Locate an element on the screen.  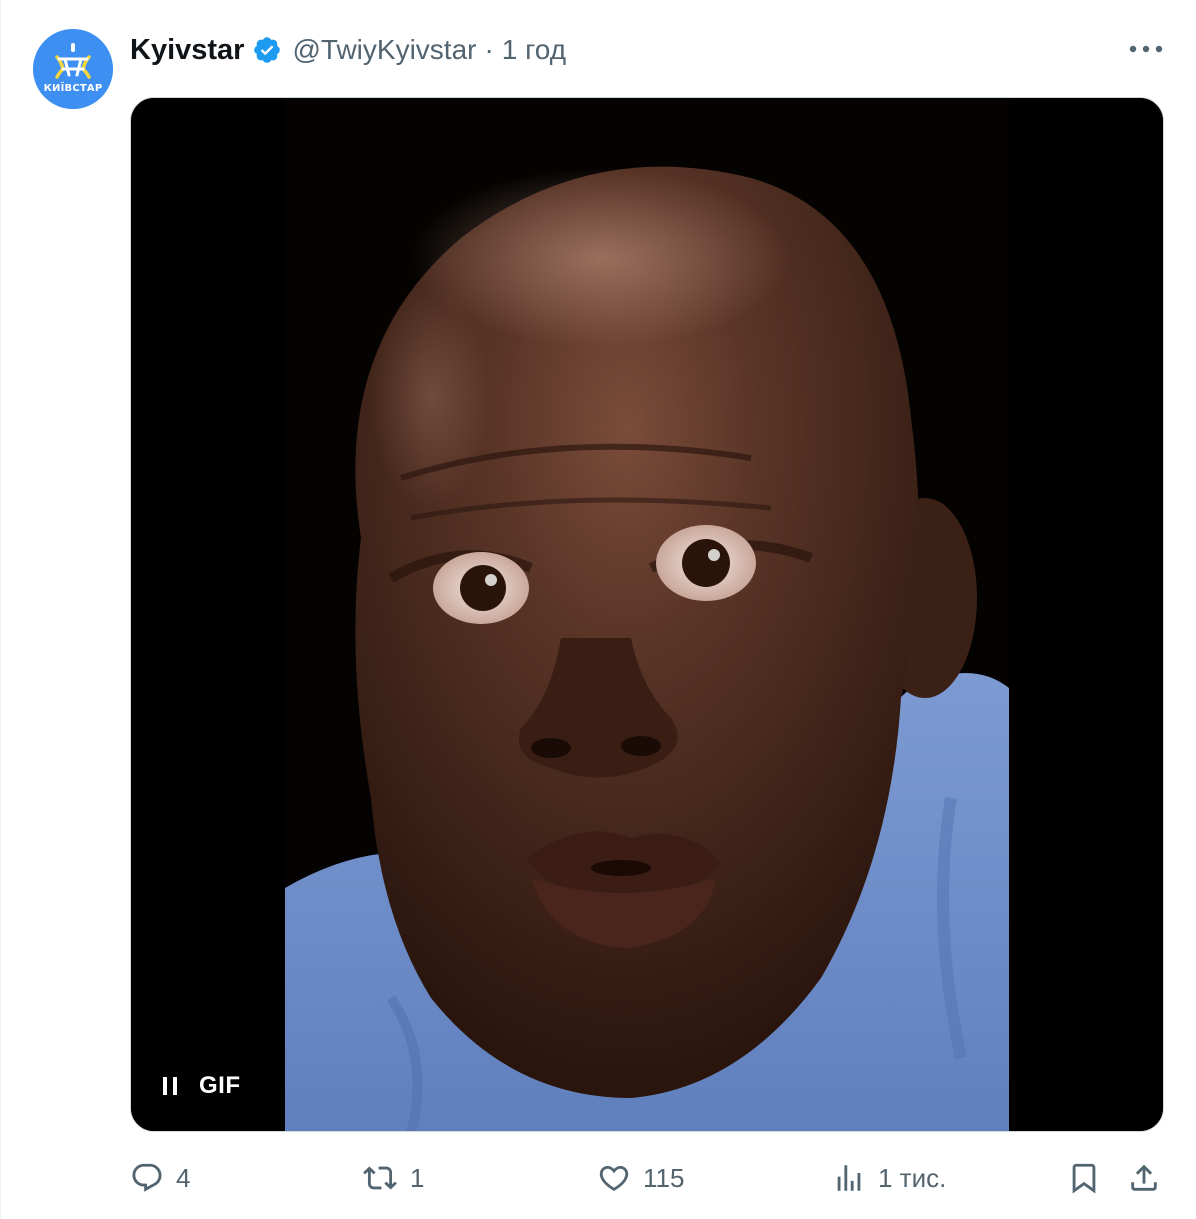
views-count: 1 тис. is located at coordinates (912, 1177).